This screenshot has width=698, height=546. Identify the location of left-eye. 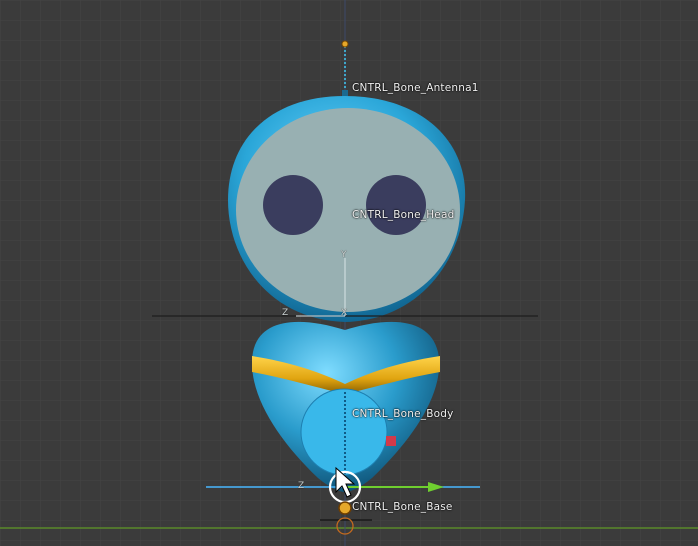
(293, 205).